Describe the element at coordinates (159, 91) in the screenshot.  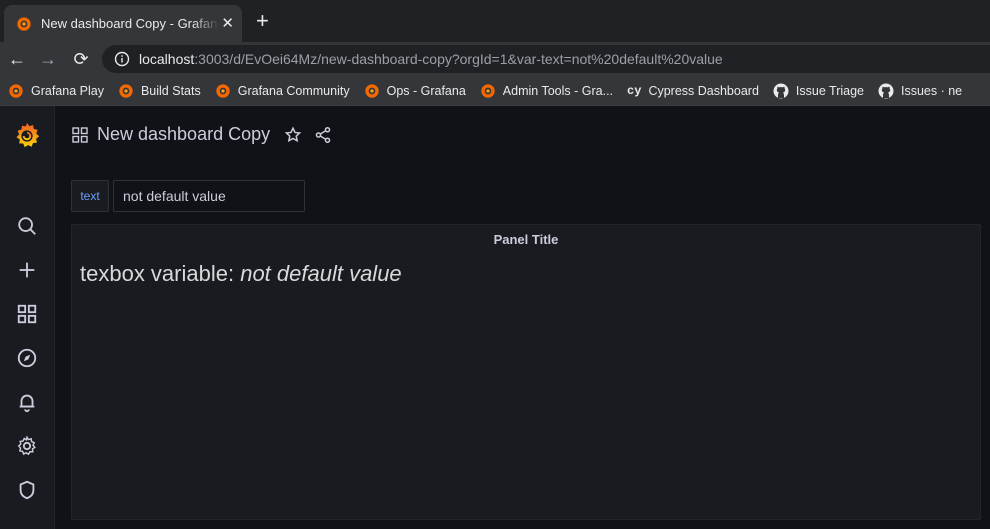
I see `bookmark-build-stats: Build Stats` at that location.